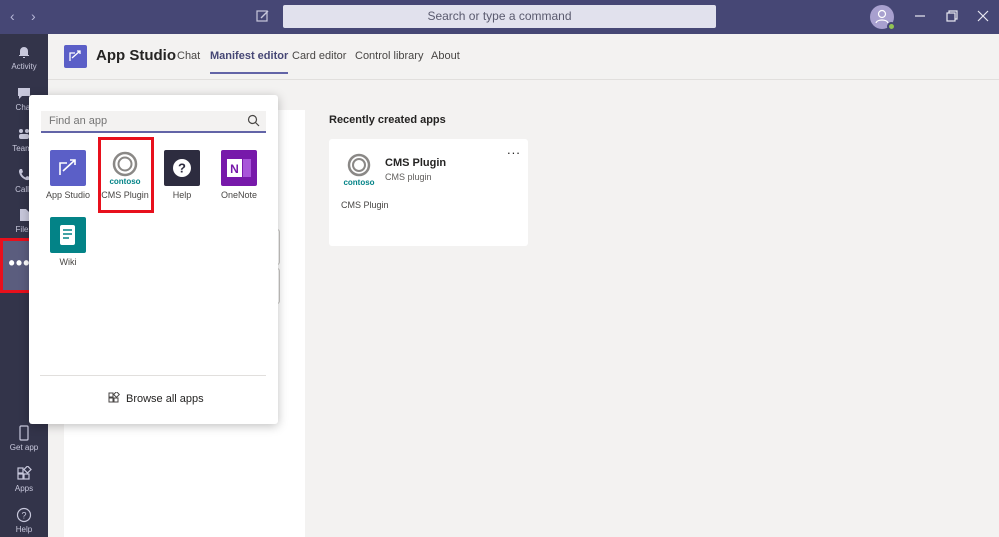  I want to click on search-icon, so click(253, 120).